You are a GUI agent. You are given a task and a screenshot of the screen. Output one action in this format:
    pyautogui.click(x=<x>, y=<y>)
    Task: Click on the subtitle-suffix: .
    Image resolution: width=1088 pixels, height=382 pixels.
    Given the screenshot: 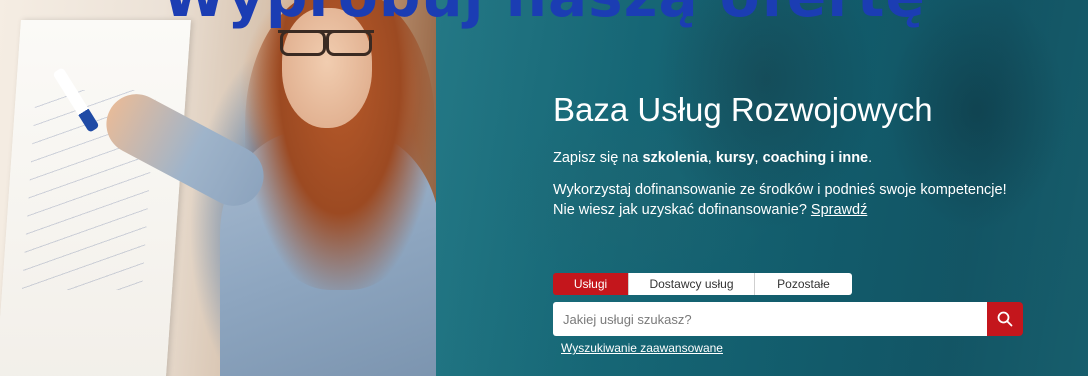 What is the action you would take?
    pyautogui.click(x=870, y=158)
    